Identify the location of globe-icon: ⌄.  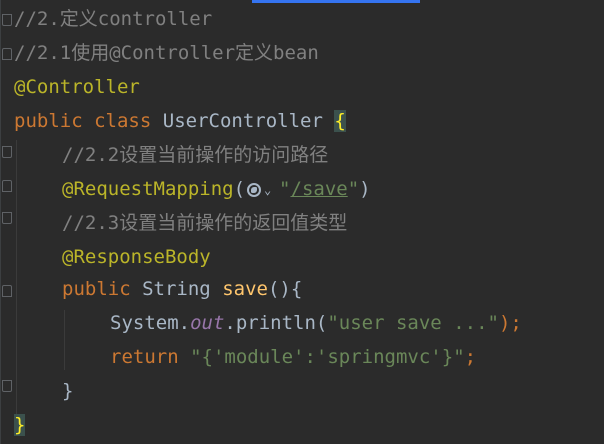
(262, 190).